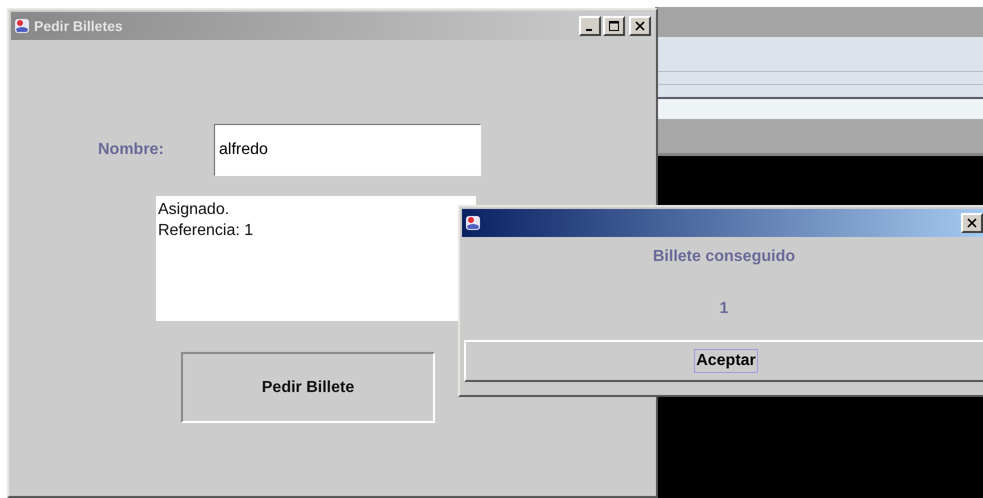 This screenshot has height=498, width=983. I want to click on request-ticket-button: Pedir Billete, so click(308, 387).